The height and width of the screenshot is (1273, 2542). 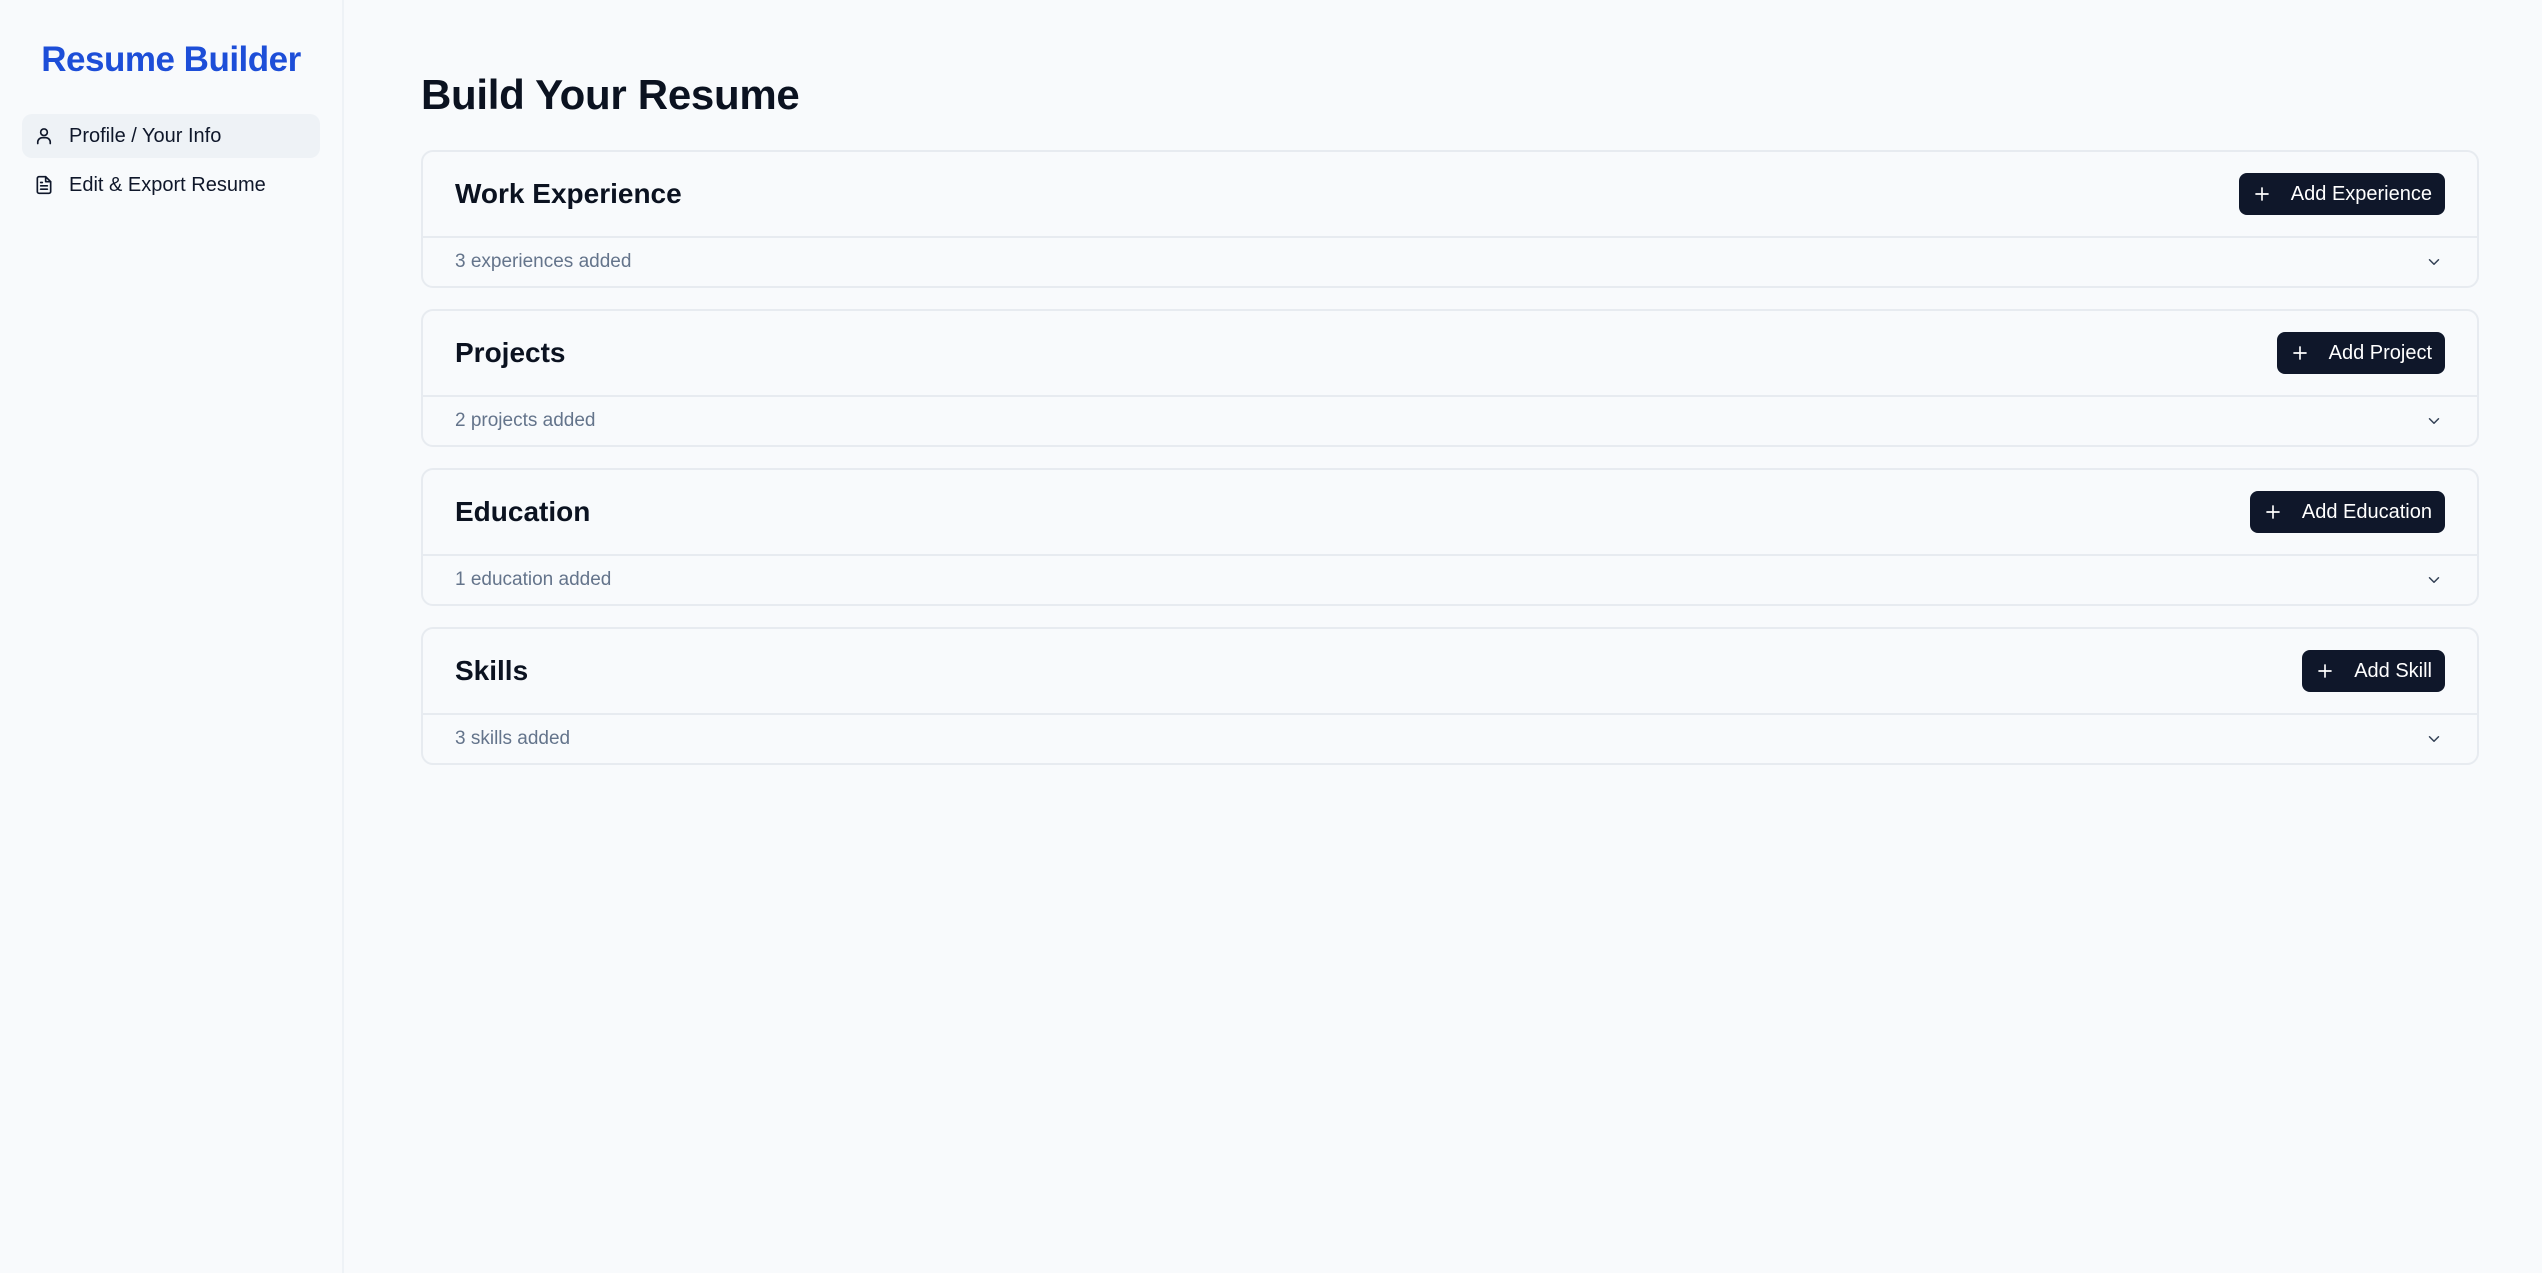 I want to click on section-summary: 1 education added, so click(x=533, y=579).